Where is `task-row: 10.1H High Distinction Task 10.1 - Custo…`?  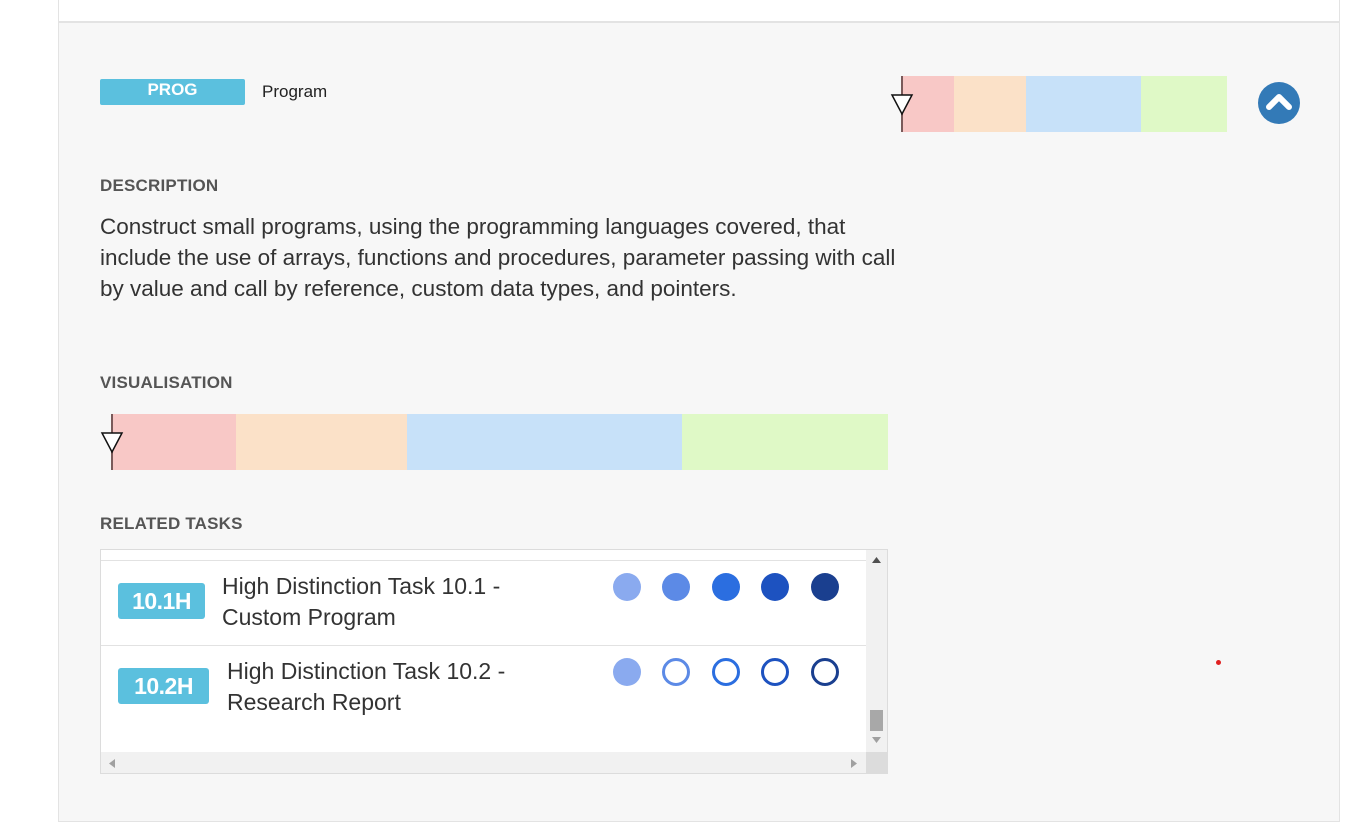
task-row: 10.1H High Distinction Task 10.1 - Custo… is located at coordinates (483, 602).